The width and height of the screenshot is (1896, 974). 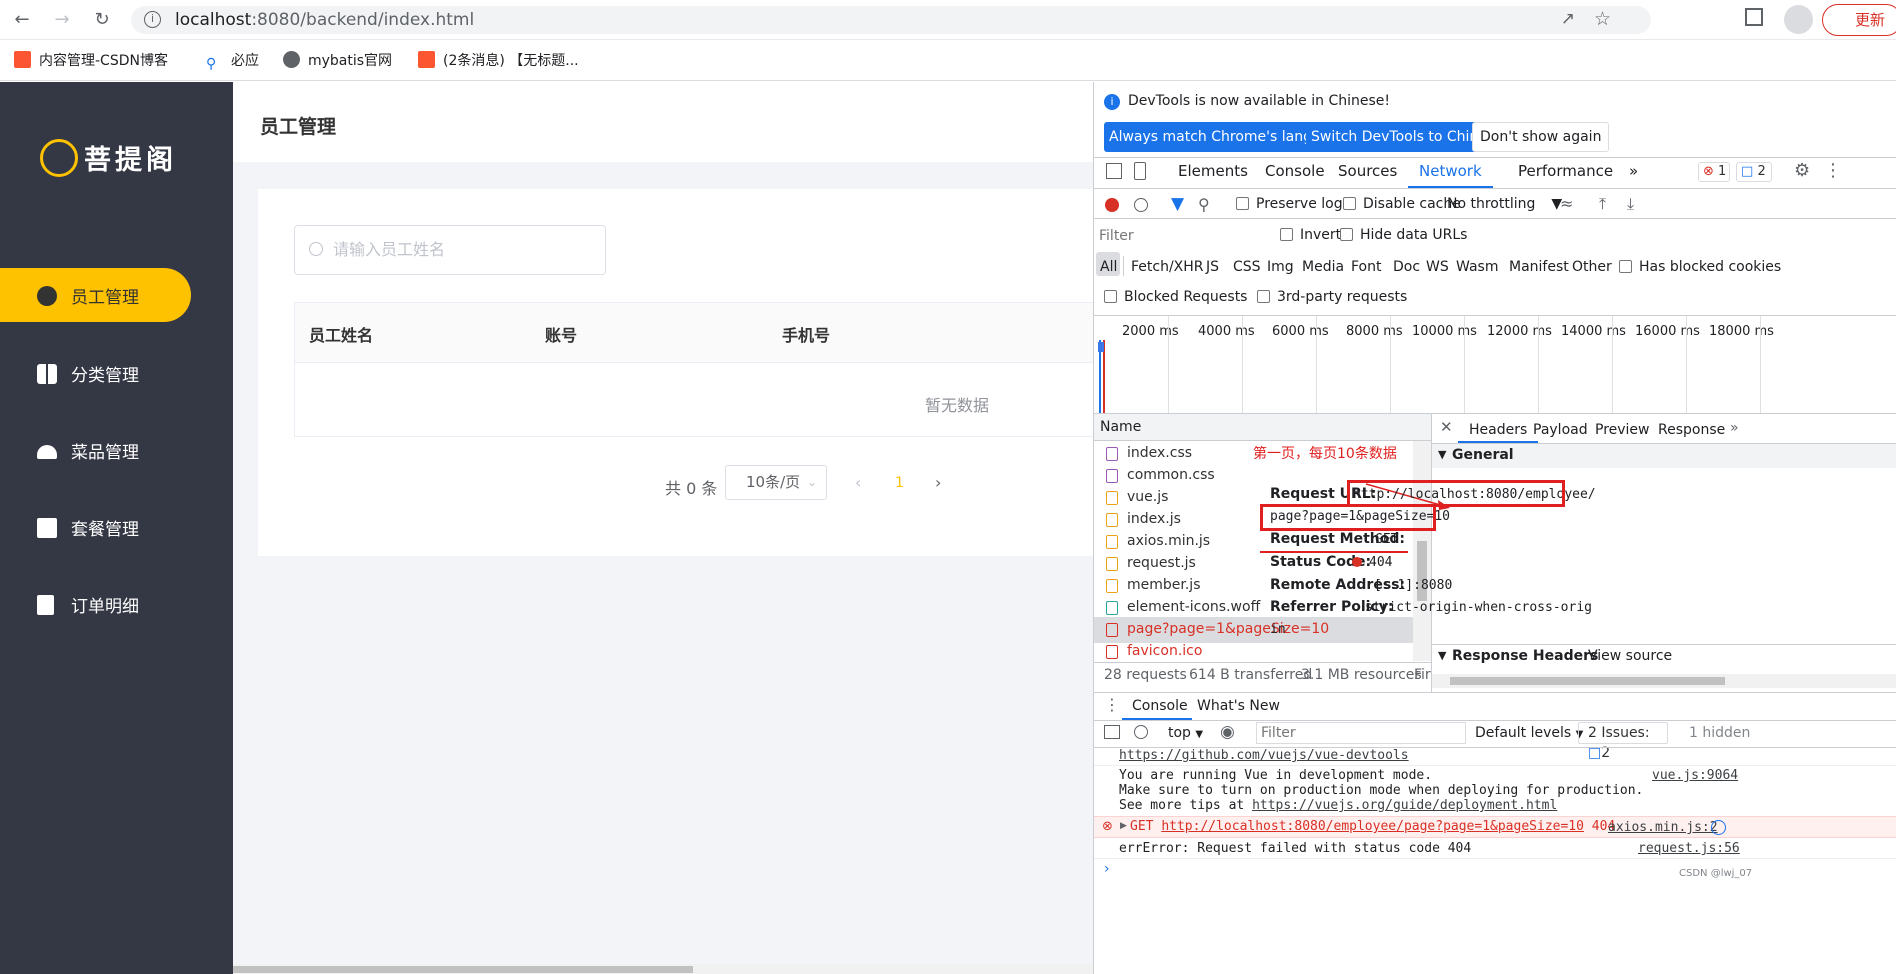 What do you see at coordinates (337, 60) in the screenshot?
I see `bookmark-mybatis: mybatis官网` at bounding box center [337, 60].